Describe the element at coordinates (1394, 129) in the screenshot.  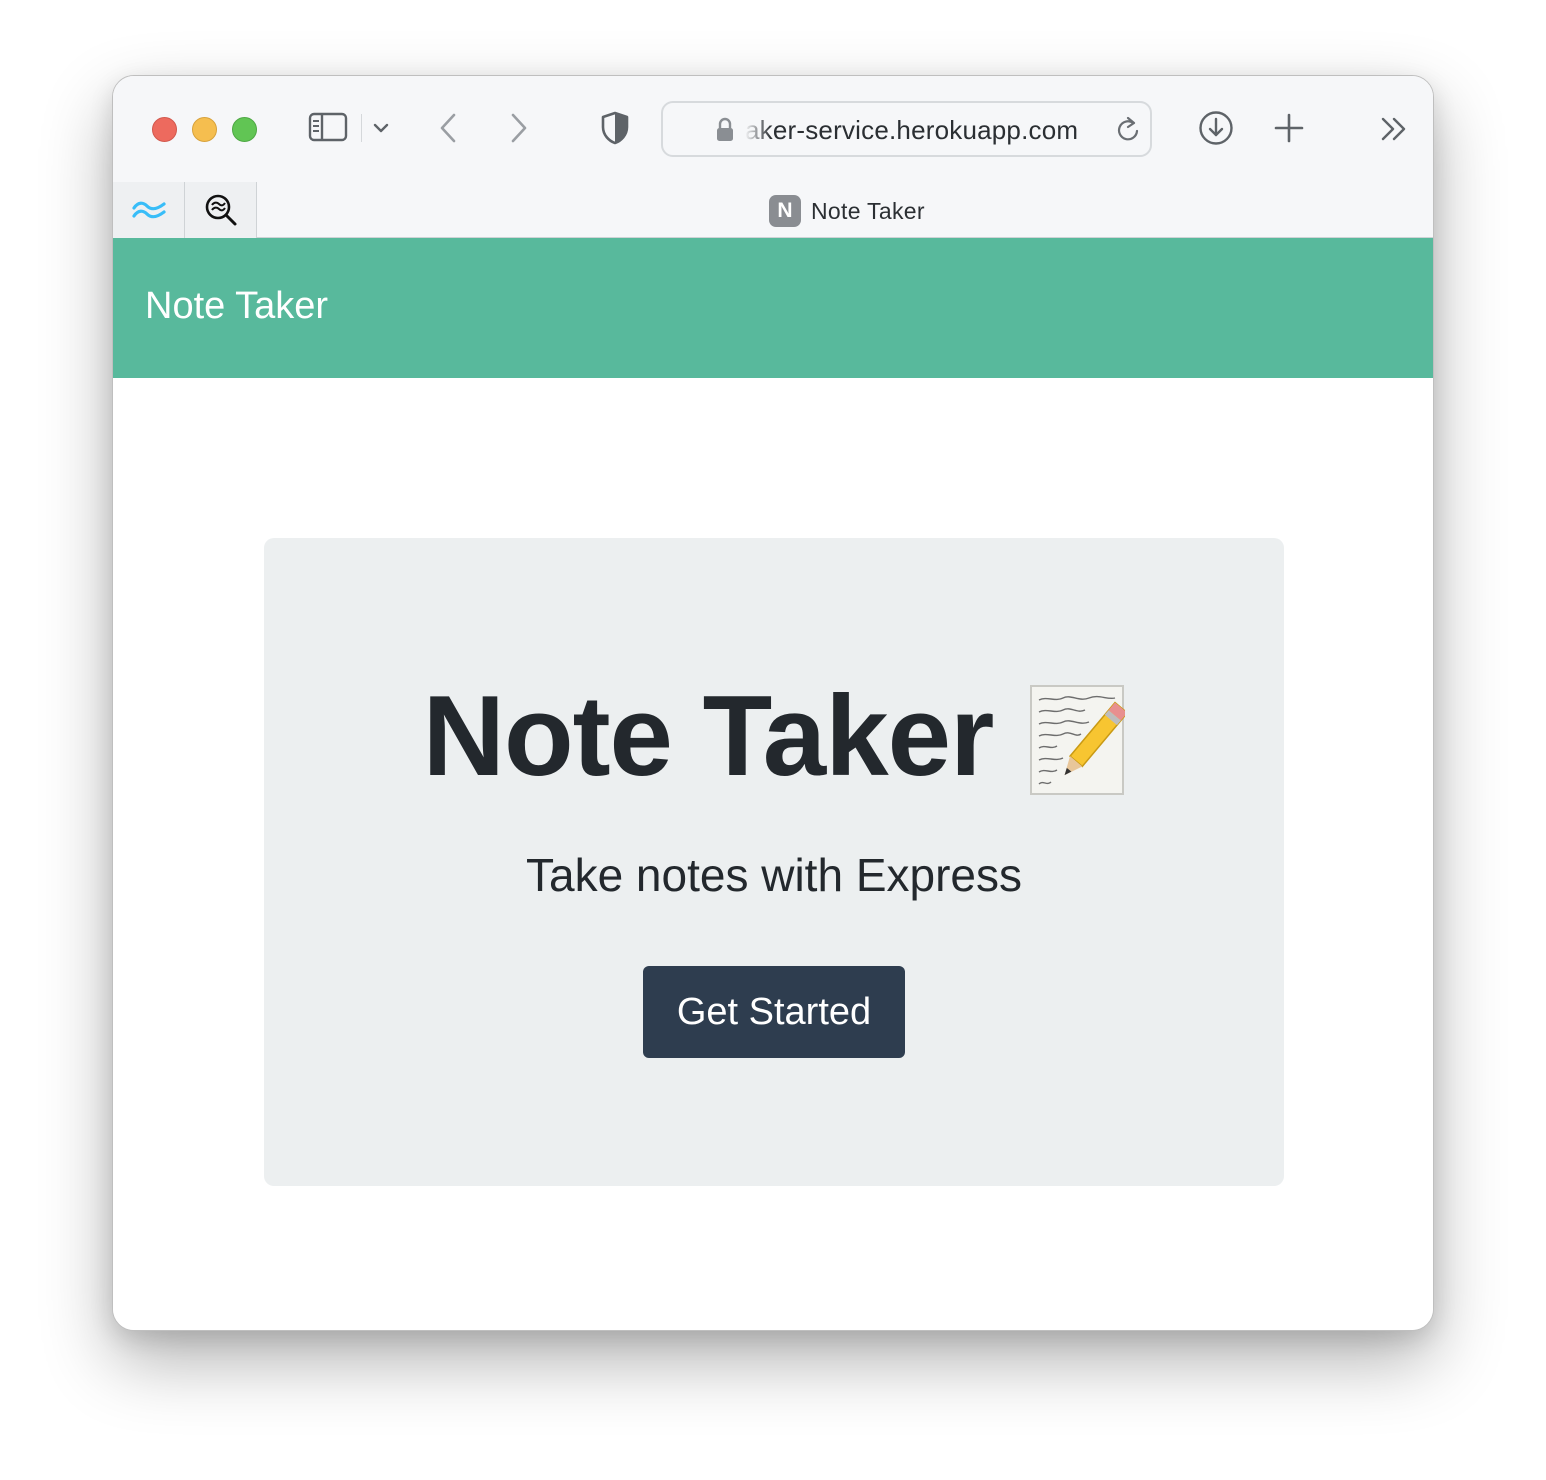
I see `double-chevron-right-icon` at that location.